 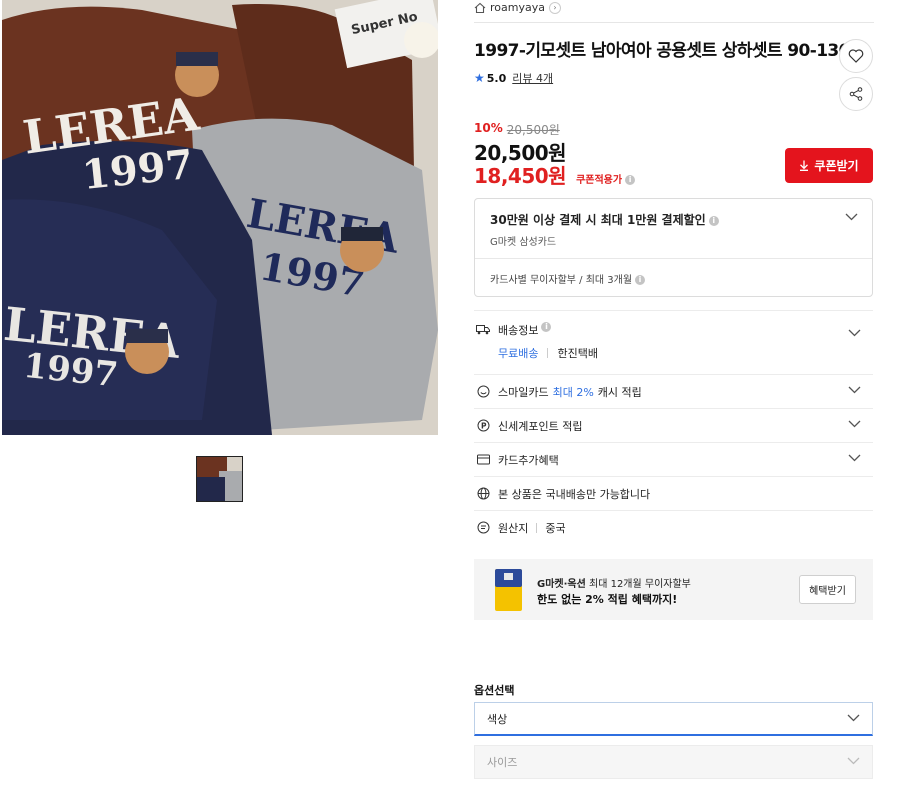 What do you see at coordinates (555, 528) in the screenshot?
I see `origin-value: 중국` at bounding box center [555, 528].